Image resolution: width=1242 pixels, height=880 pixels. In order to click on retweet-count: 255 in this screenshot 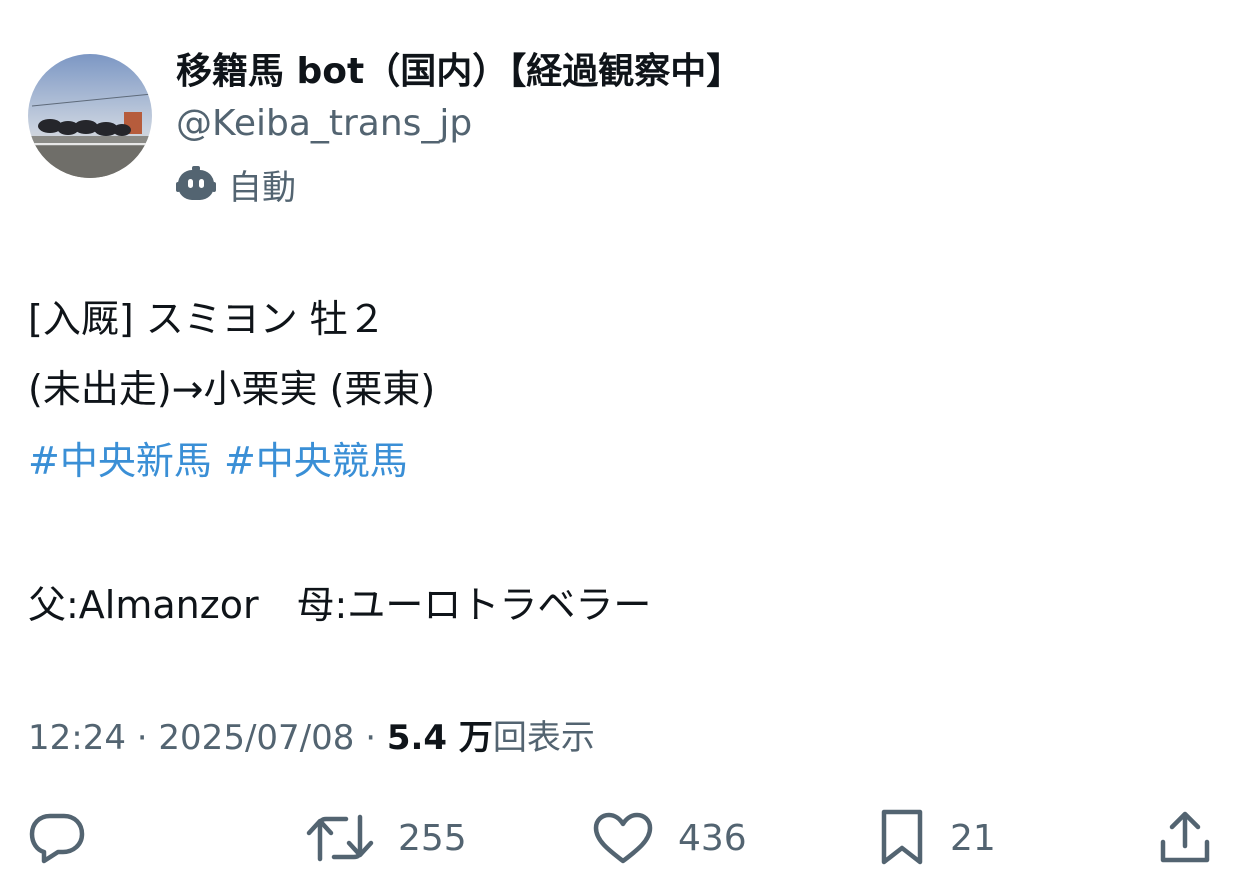, I will do `click(432, 838)`.